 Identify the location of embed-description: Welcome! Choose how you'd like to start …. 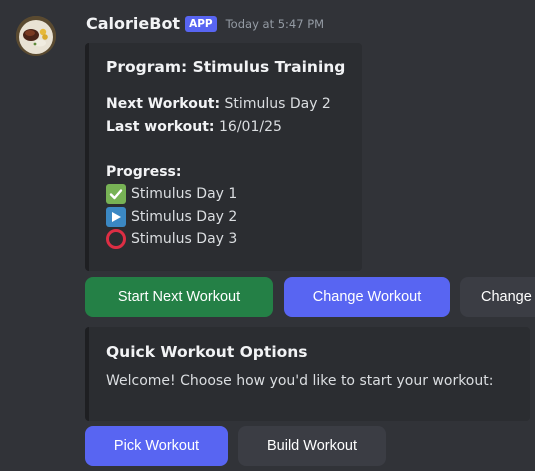
(300, 381).